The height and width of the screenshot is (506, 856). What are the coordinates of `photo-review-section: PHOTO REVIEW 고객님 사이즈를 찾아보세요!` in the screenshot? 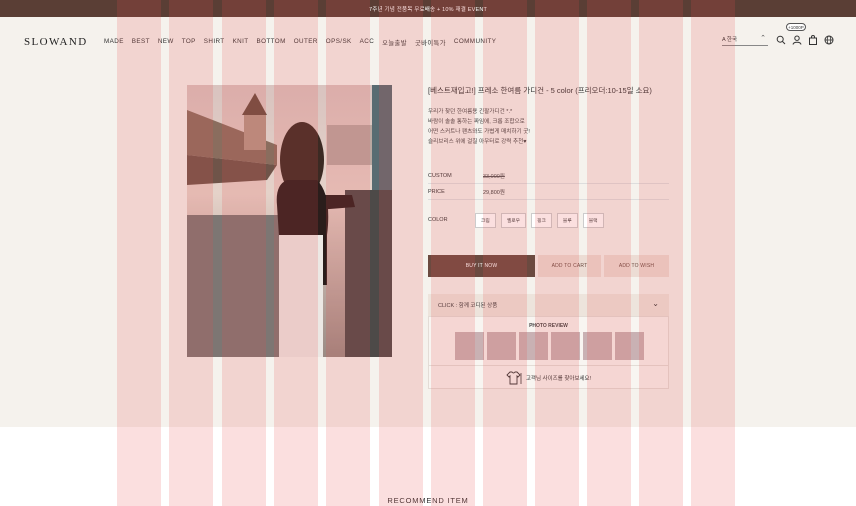 It's located at (548, 352).